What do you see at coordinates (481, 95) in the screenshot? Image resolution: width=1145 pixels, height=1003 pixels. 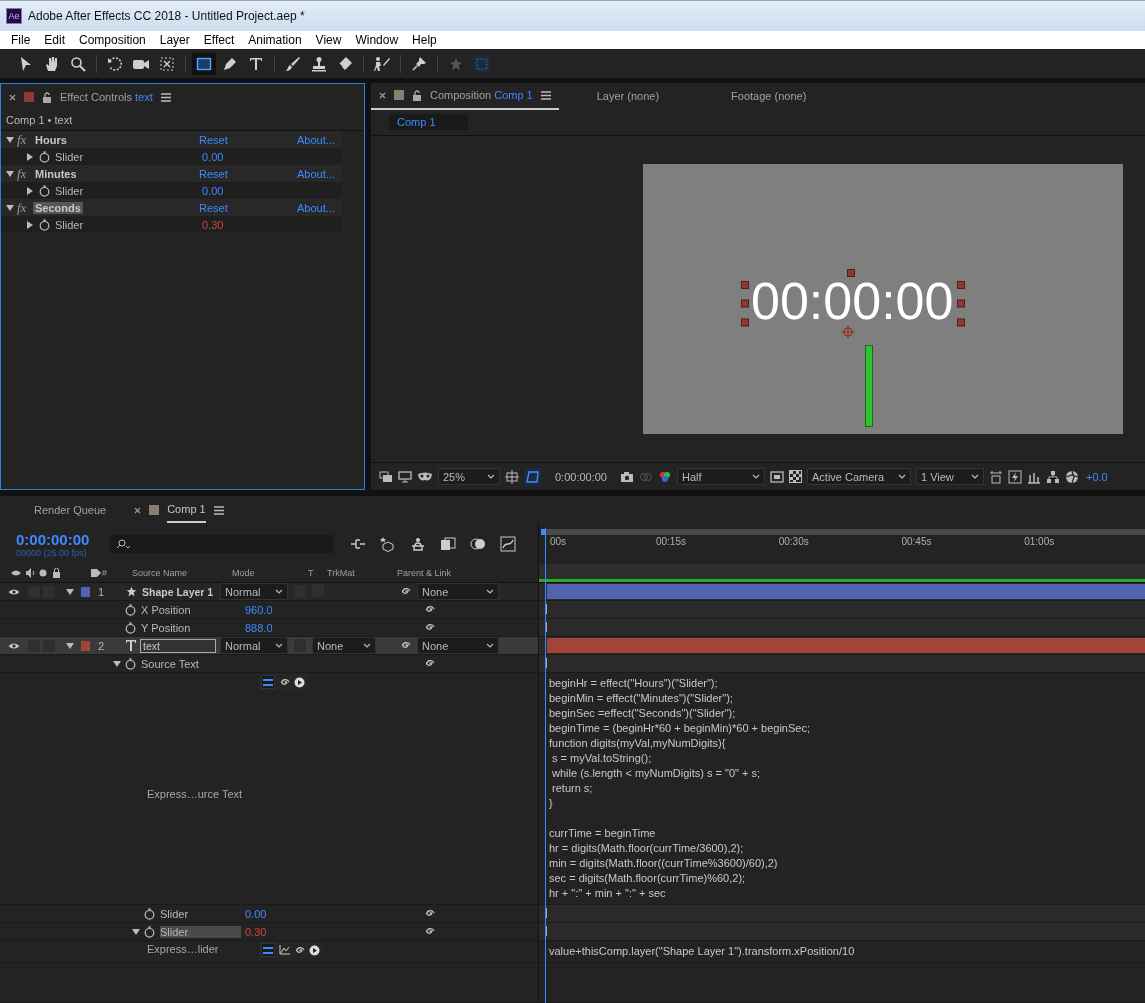 I see `panel-tab: Composition Comp 1` at bounding box center [481, 95].